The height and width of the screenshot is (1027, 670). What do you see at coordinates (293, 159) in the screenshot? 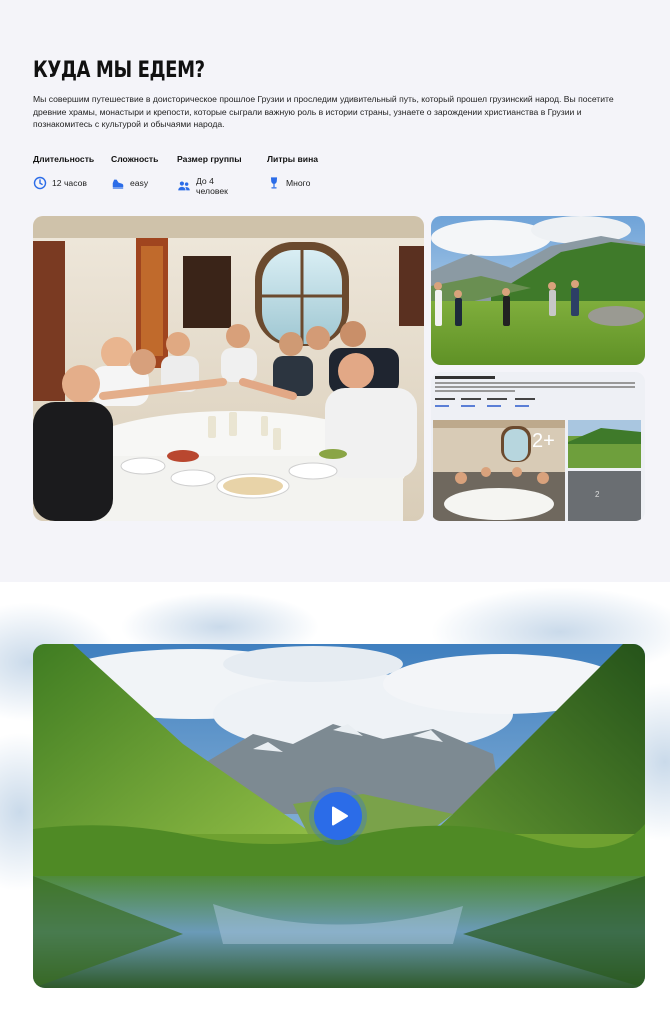
I see `fact-label: Литры вина` at bounding box center [293, 159].